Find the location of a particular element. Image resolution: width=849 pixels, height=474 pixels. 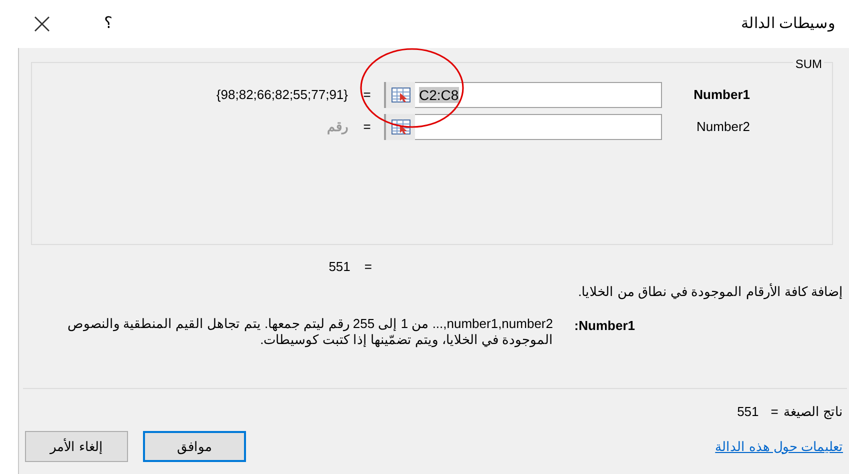

argument-help-text: number1,number2,... من 1 إلى 255 رقم ليتم جمعها. يتم تجاهل القيم المنطقية والنصوص الموجودة في الخلايا، ويتم تضمّينها إذا كتبت كوسيطات. is located at coordinates (309, 332).